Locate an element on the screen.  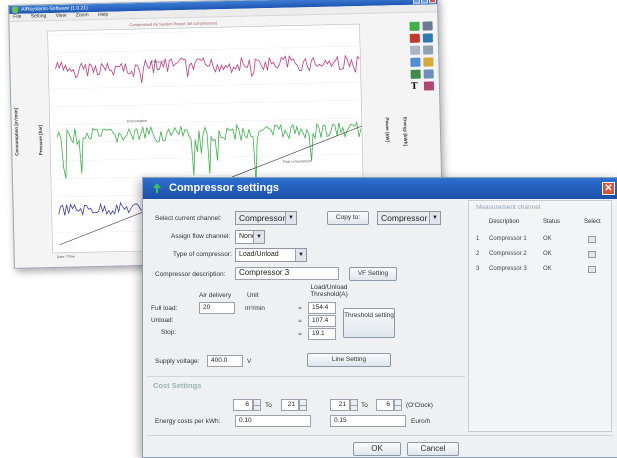
copy-target-dropdown: Compressor 1 ▼ is located at coordinates (409, 218).